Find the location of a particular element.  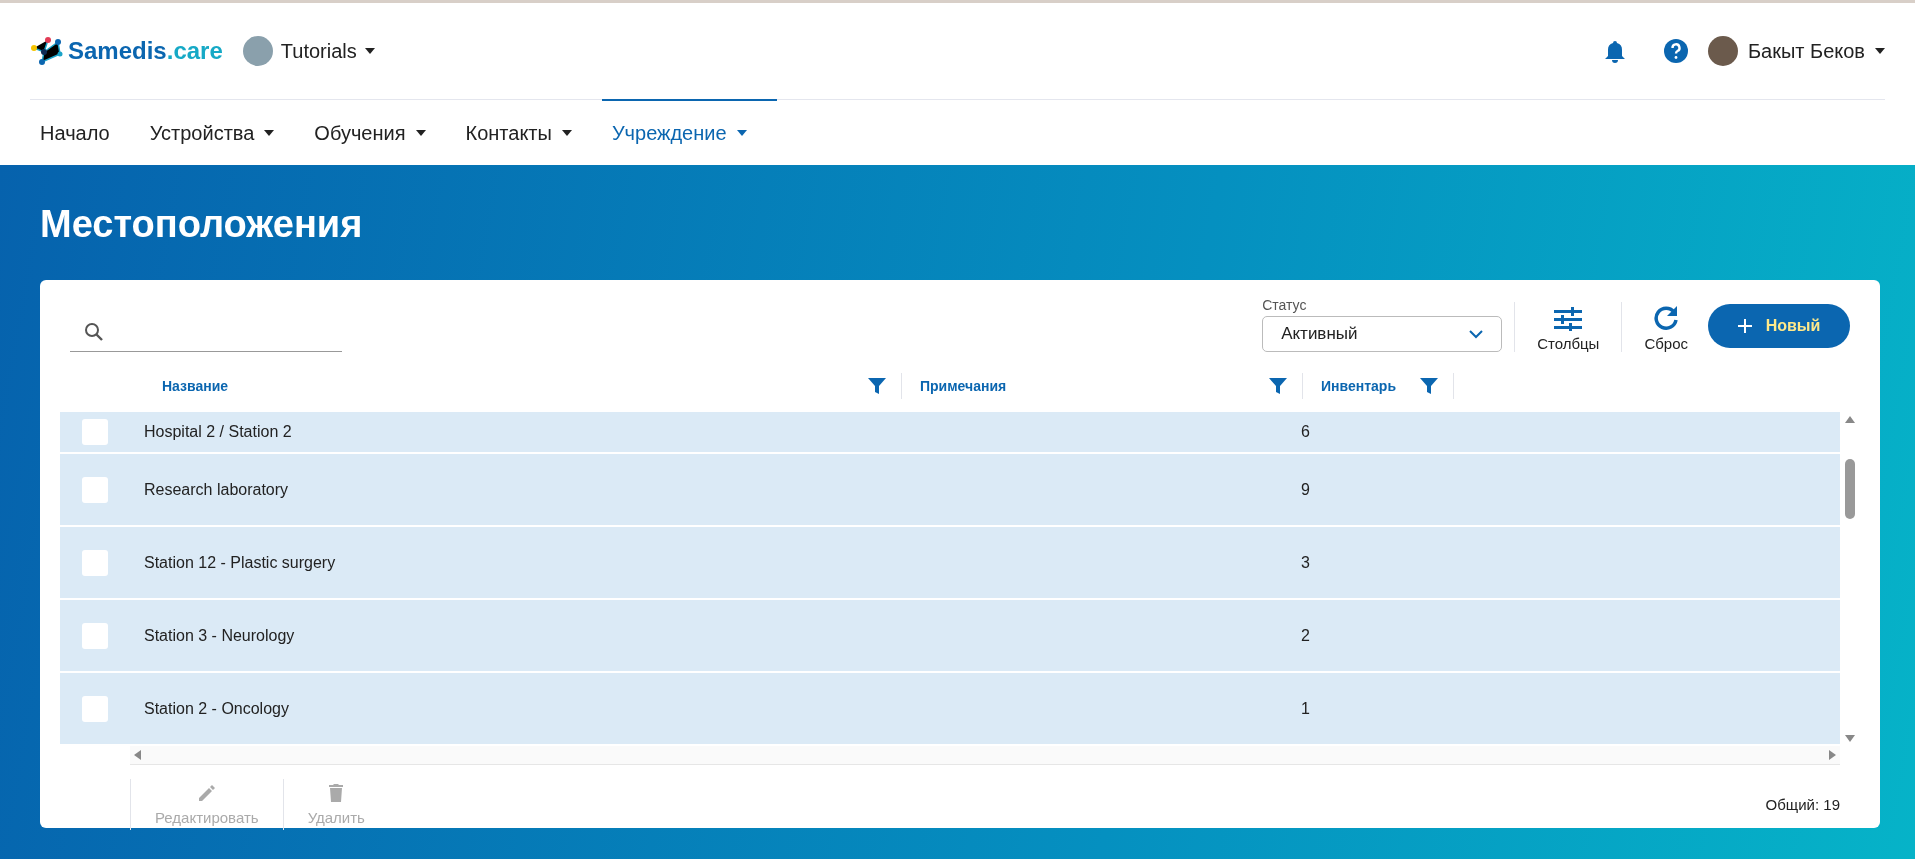

table-cell: Station 2 - Oncology is located at coordinates (216, 708).